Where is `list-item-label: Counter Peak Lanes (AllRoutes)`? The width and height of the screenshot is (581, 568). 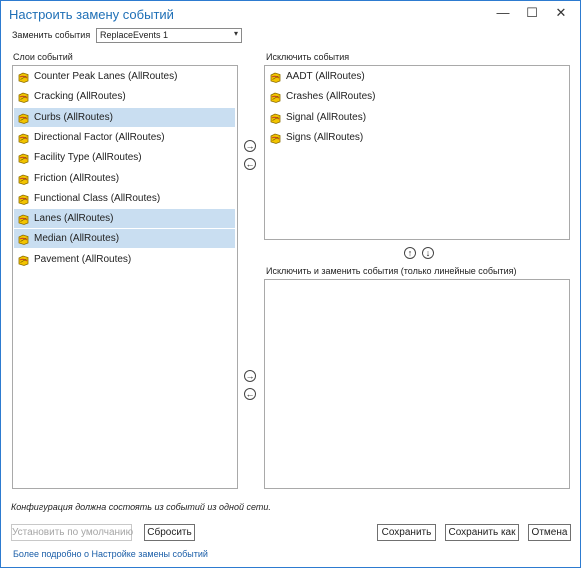 list-item-label: Counter Peak Lanes (AllRoutes) is located at coordinates (106, 76).